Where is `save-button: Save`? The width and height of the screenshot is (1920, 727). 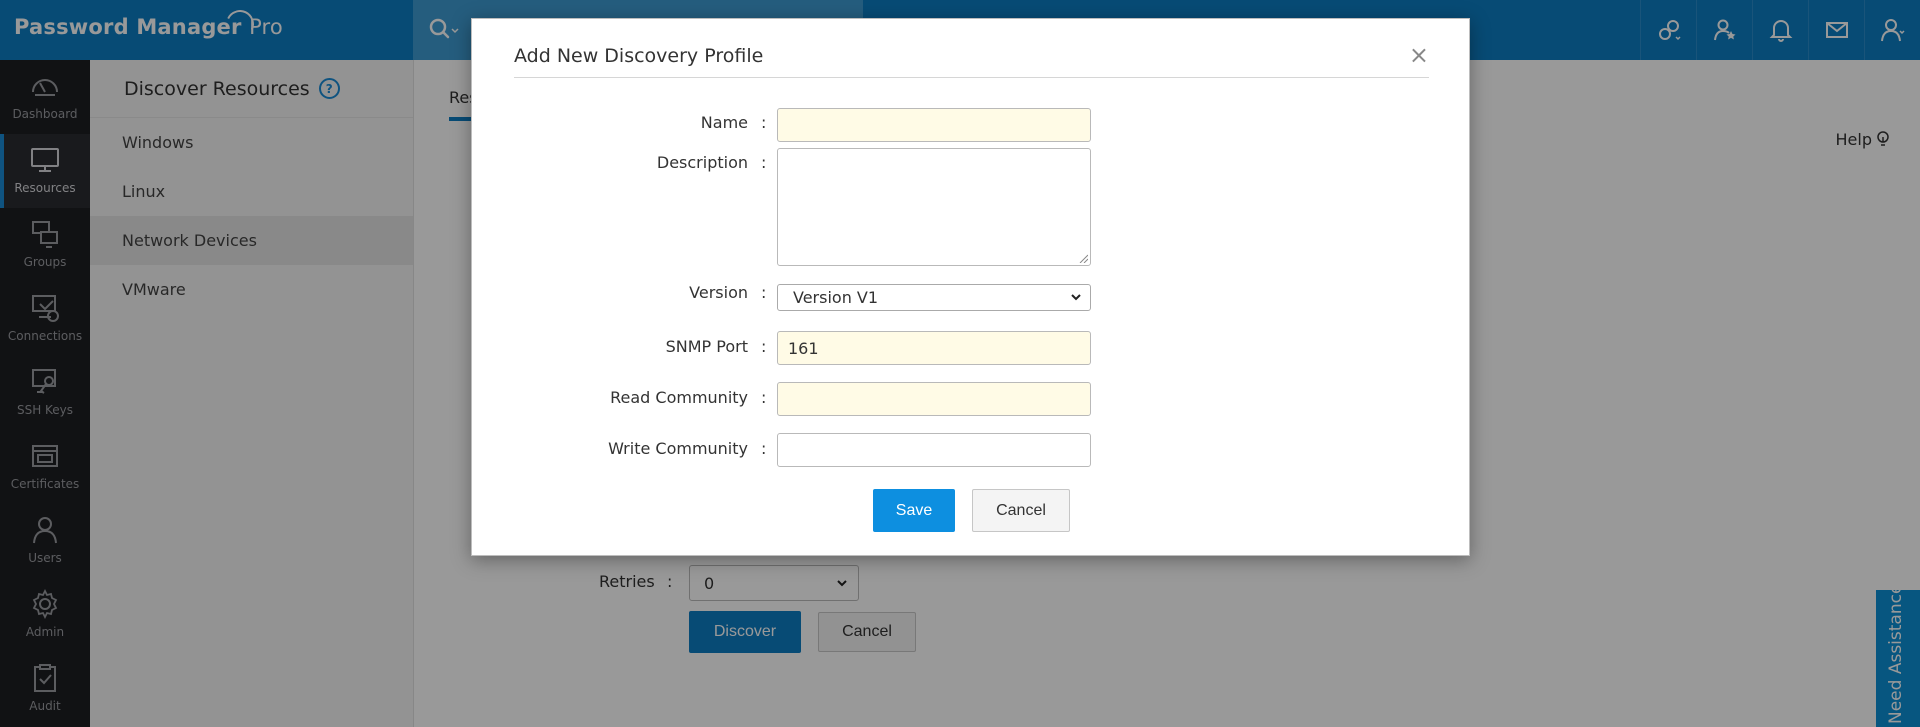 save-button: Save is located at coordinates (914, 510).